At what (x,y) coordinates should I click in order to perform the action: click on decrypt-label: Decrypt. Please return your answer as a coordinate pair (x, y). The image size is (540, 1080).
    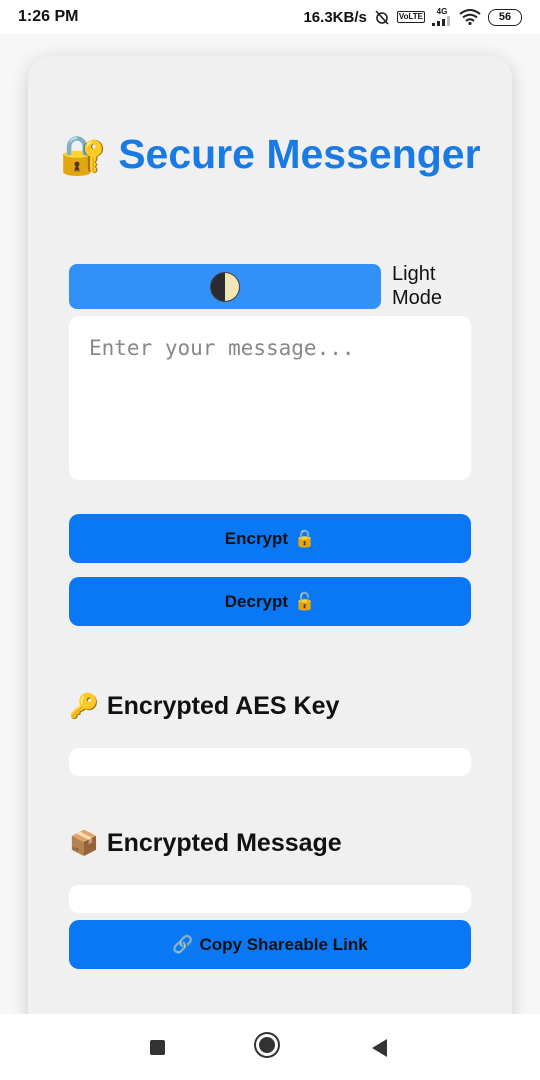
    Looking at the image, I should click on (256, 601).